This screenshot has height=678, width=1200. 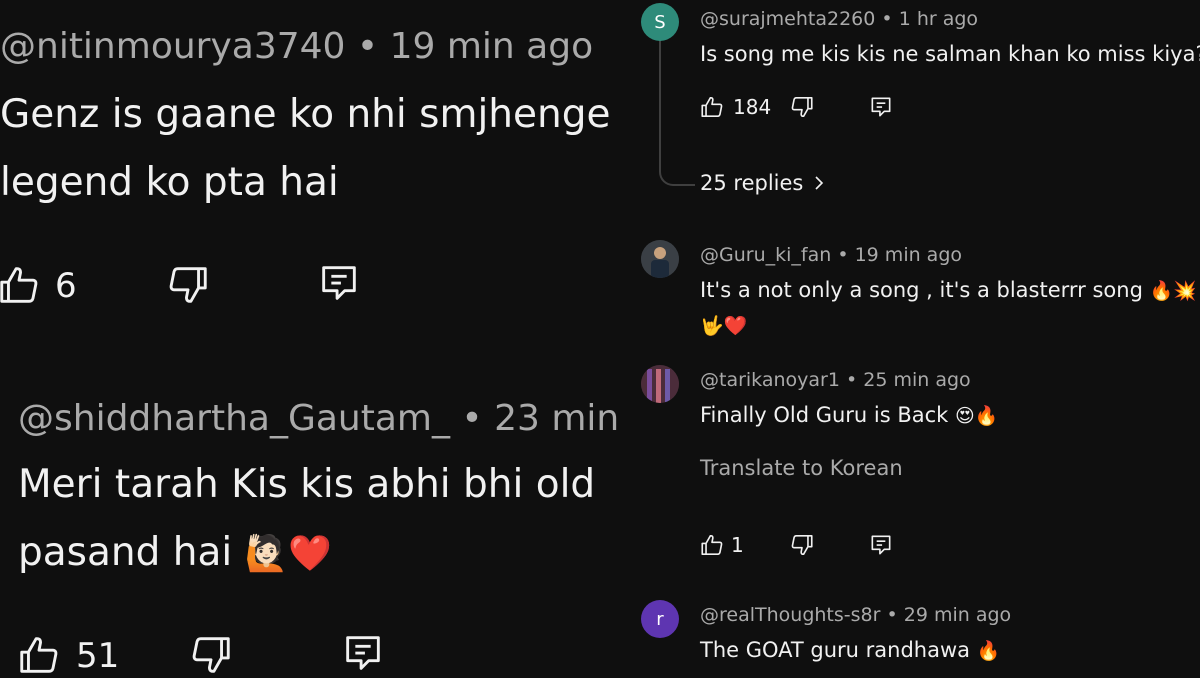 I want to click on comment-text: Finally Old Guru is Back, so click(x=824, y=415).